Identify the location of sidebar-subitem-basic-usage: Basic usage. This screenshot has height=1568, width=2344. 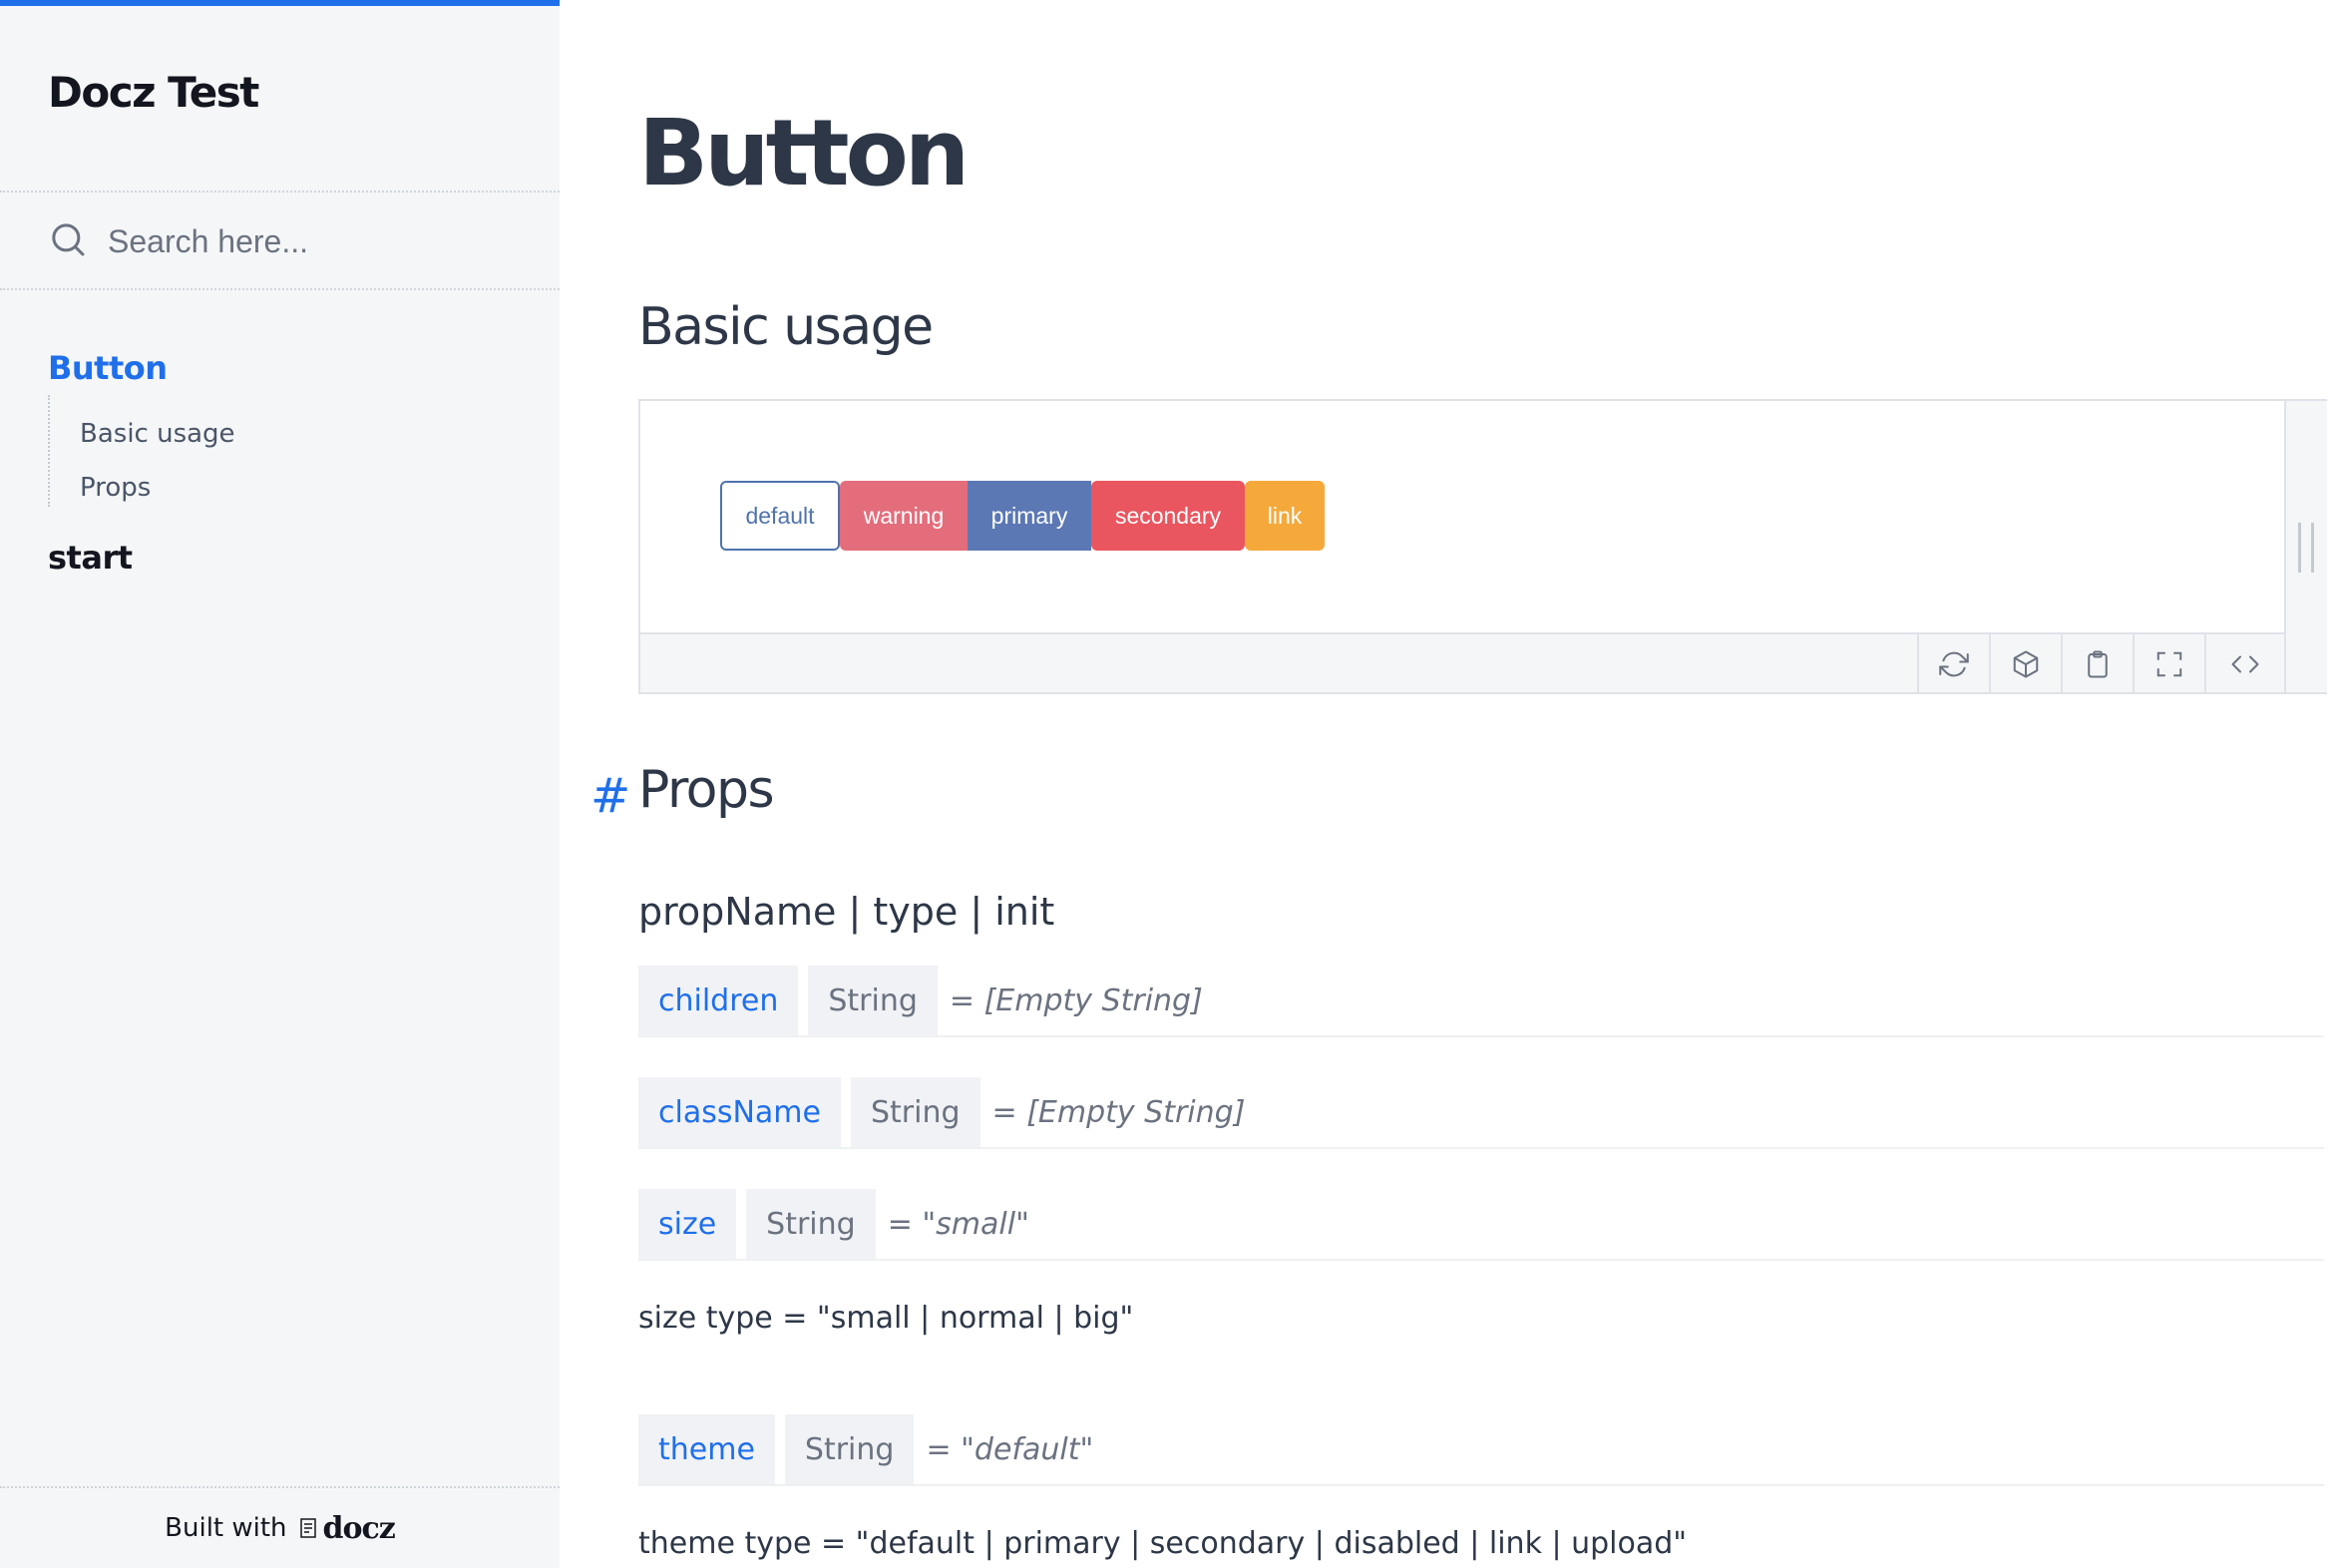
(157, 434).